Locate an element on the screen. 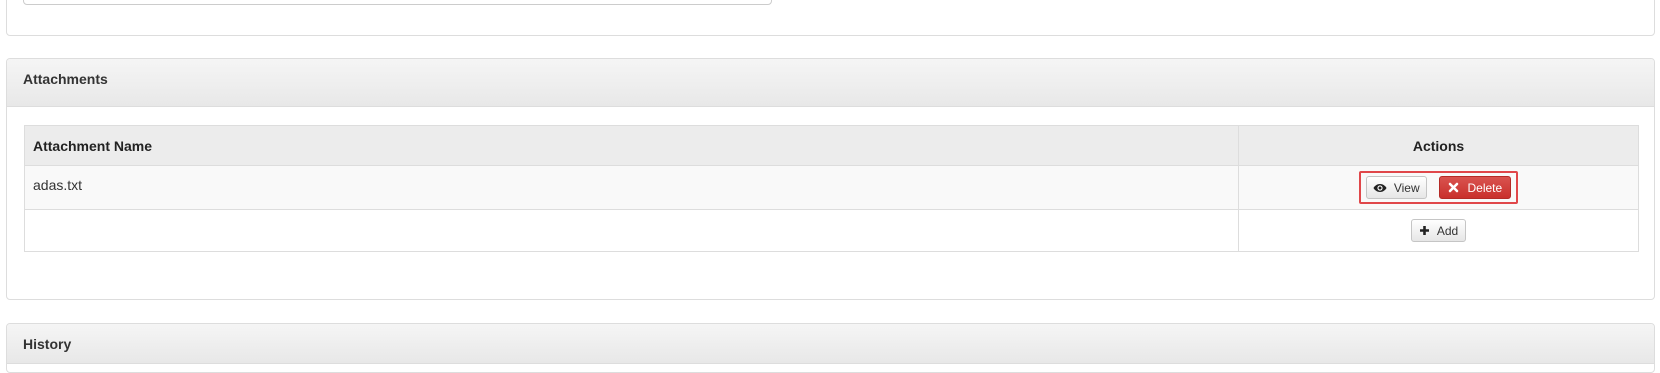  previous-panel is located at coordinates (830, 18).